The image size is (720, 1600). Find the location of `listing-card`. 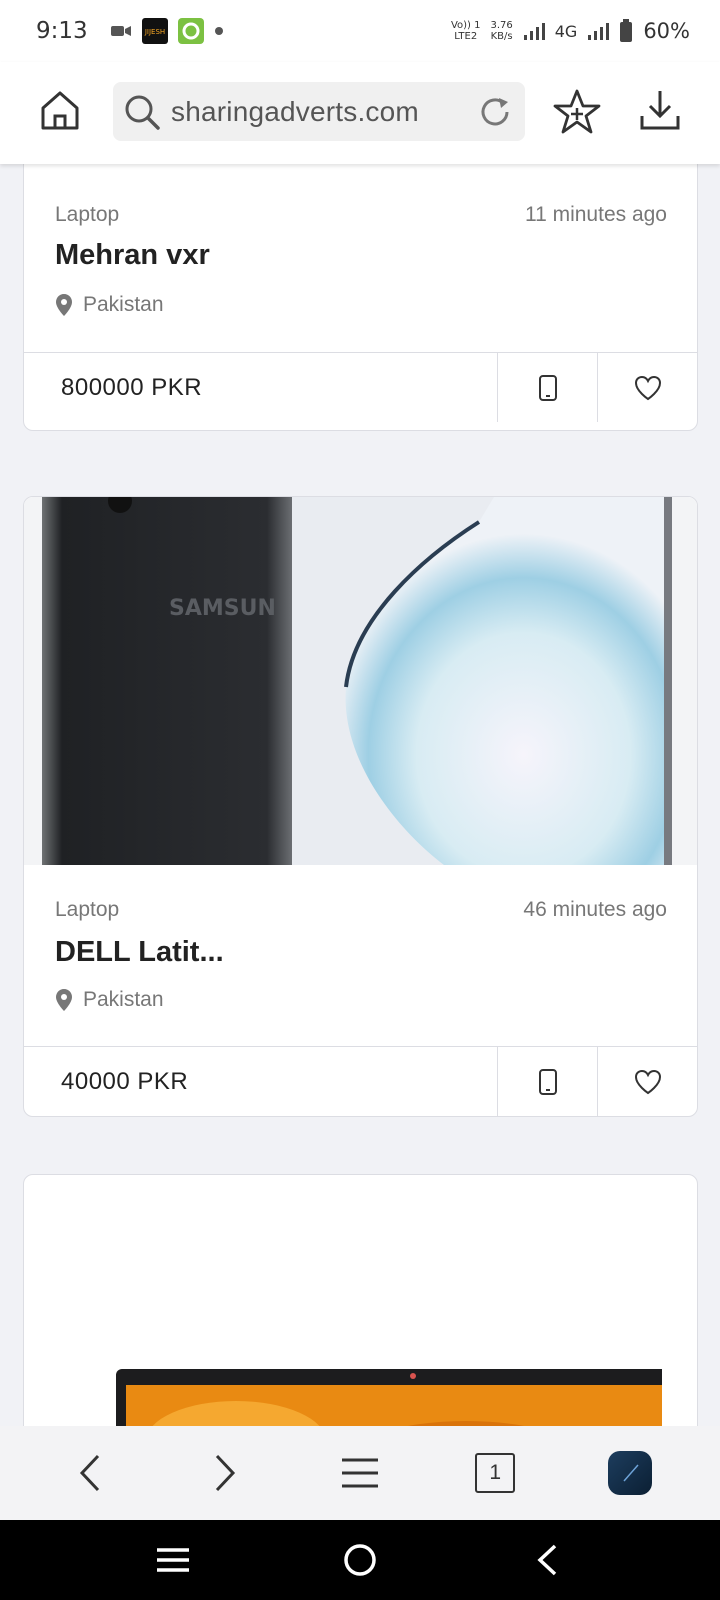

listing-card is located at coordinates (360, 1300).